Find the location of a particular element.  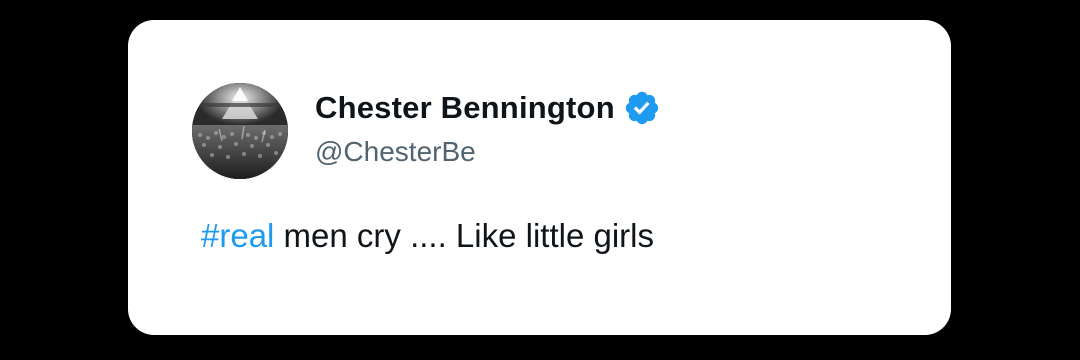

display-name: Chester Bennington is located at coordinates (465, 108).